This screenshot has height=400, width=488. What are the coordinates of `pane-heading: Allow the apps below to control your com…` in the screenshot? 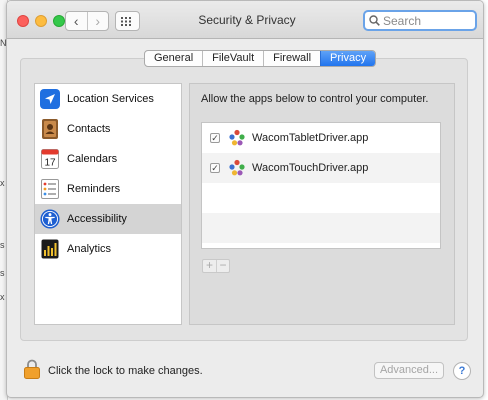 It's located at (315, 99).